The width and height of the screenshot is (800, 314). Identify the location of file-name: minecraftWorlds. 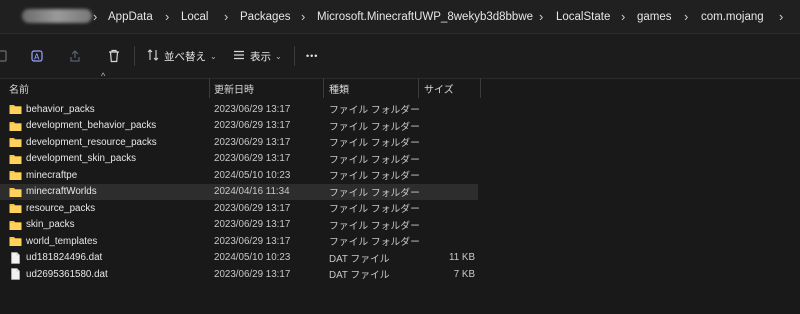
(61, 191).